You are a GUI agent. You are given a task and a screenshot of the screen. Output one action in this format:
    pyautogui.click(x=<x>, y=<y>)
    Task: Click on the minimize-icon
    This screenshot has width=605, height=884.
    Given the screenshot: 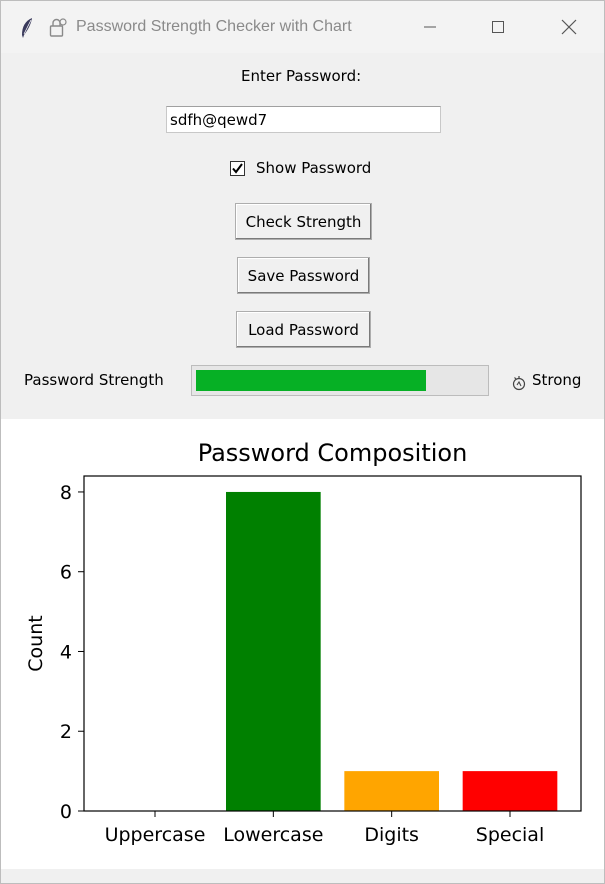 What is the action you would take?
    pyautogui.click(x=430, y=27)
    